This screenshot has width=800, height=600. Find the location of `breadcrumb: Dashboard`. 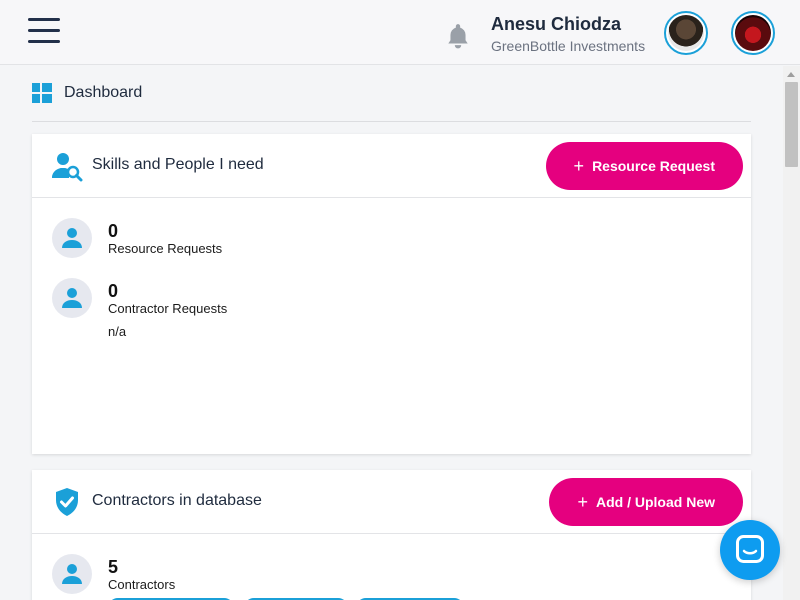

breadcrumb: Dashboard is located at coordinates (87, 93).